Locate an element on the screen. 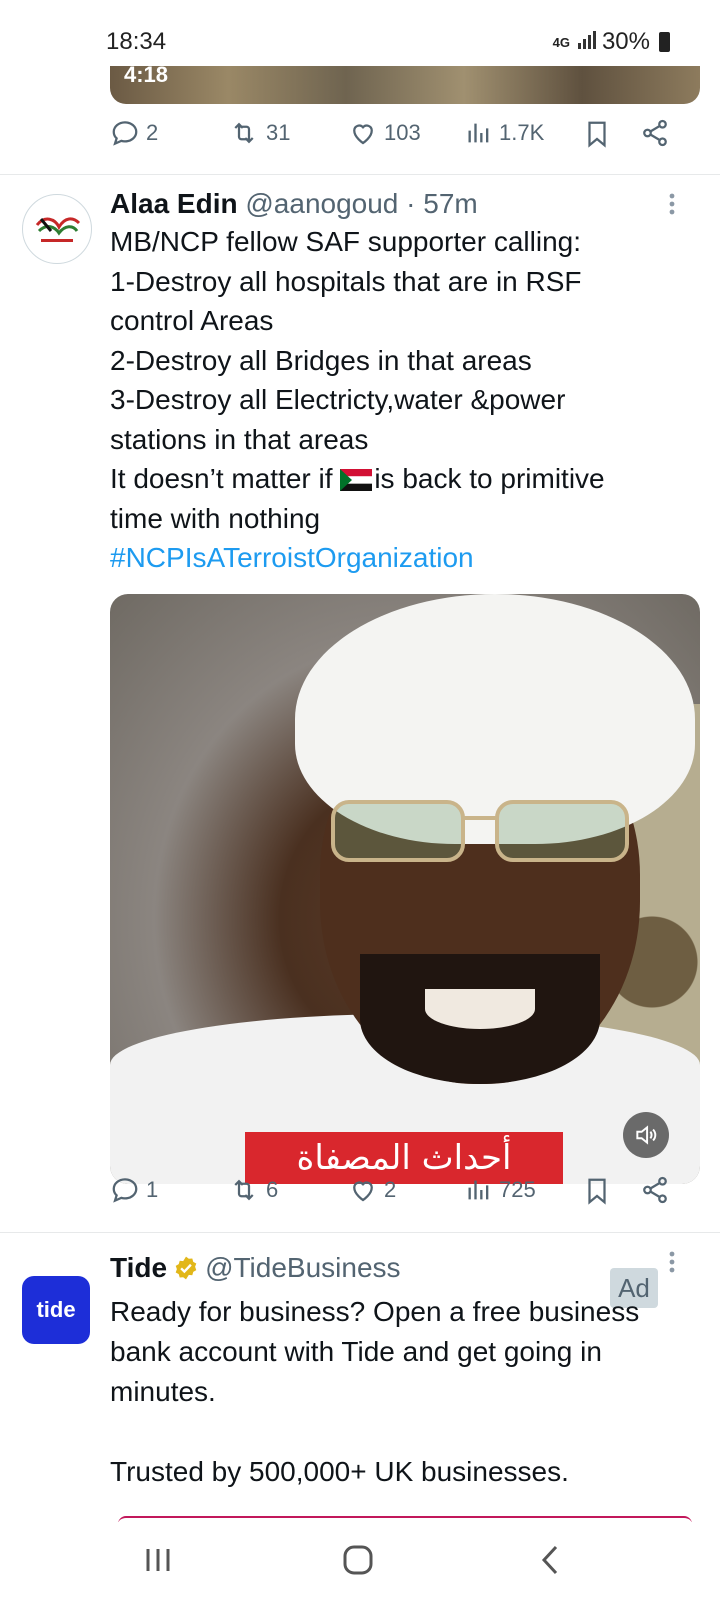  tweet-line: bank account with Tide and get going in is located at coordinates (356, 1351).